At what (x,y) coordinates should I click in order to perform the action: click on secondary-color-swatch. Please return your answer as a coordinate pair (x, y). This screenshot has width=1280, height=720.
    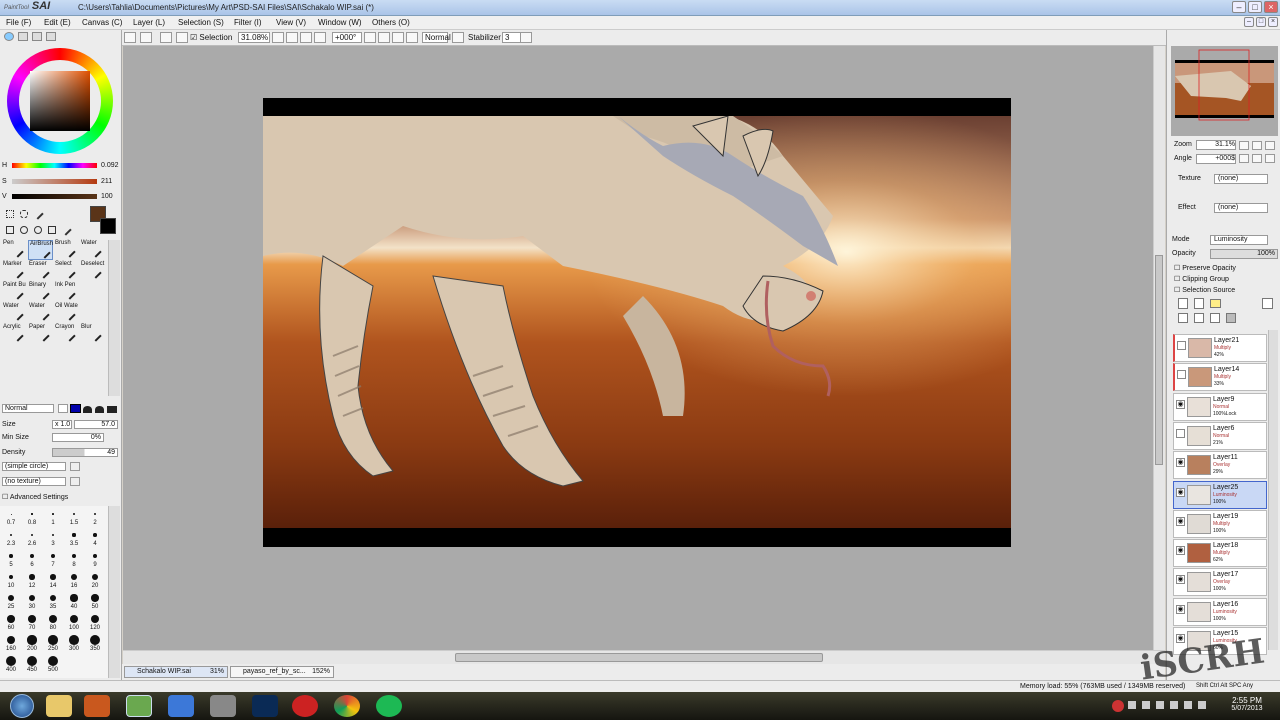
    Looking at the image, I should click on (108, 226).